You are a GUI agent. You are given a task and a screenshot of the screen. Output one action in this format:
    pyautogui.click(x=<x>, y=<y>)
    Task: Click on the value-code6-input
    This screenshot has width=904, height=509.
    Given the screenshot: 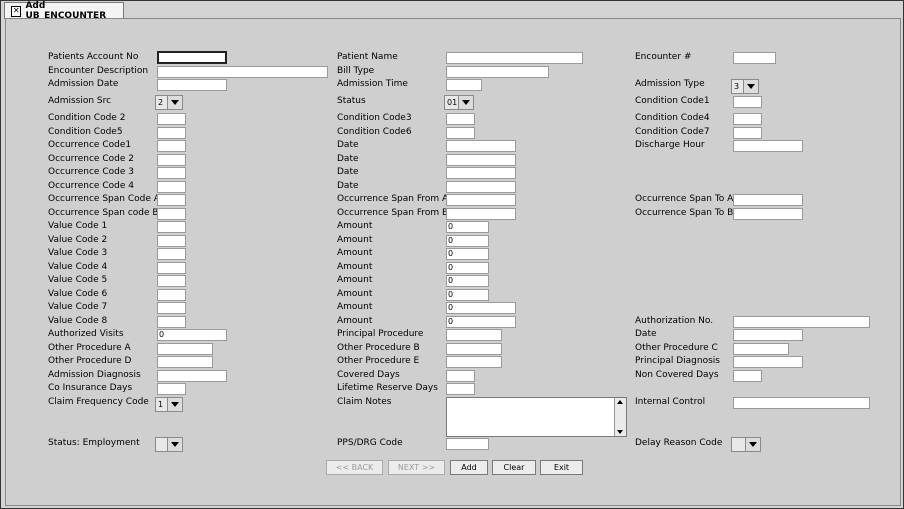 What is the action you would take?
    pyautogui.click(x=171, y=295)
    